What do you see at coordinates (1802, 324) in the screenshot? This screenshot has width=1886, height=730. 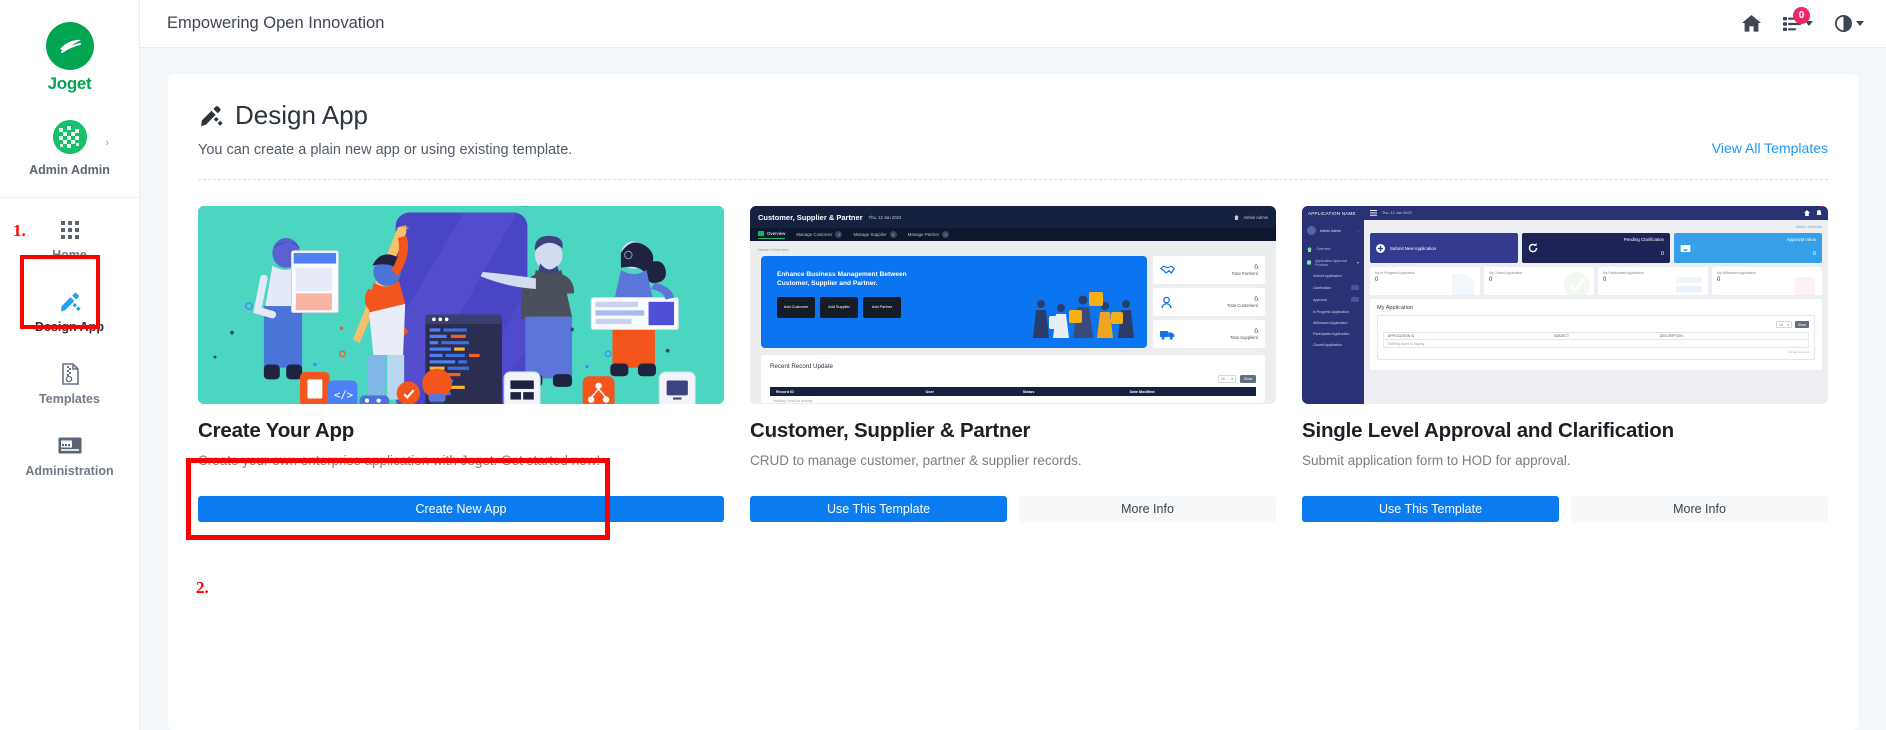 I see `preview-show-button: Show` at bounding box center [1802, 324].